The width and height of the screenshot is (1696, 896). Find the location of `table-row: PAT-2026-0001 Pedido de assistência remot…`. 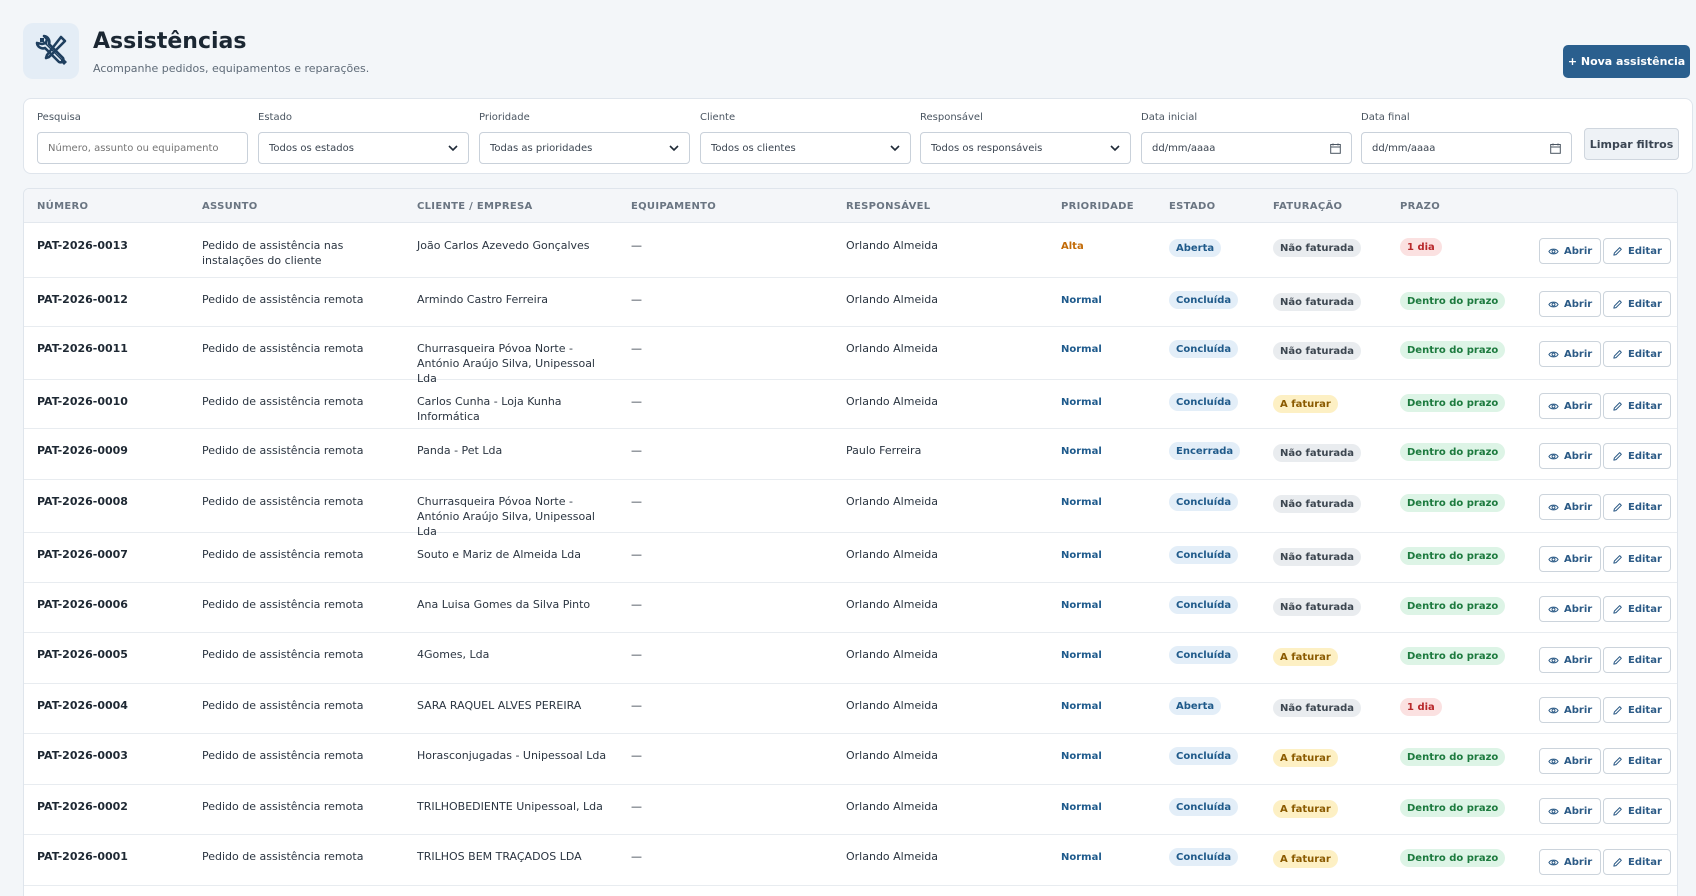

table-row: PAT-2026-0001 Pedido de assistência remot… is located at coordinates (850, 860).